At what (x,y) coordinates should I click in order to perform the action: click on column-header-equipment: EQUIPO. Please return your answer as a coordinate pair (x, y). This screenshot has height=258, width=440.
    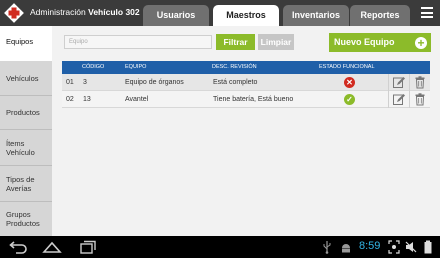
    Looking at the image, I should click on (136, 67).